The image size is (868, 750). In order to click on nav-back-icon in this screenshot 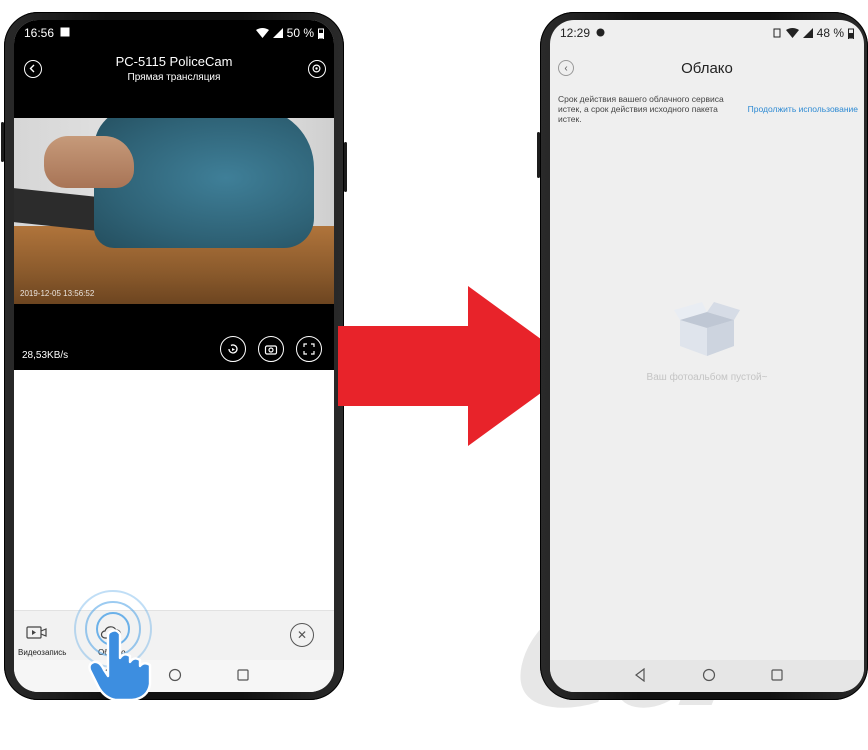, I will do `click(640, 675)`.